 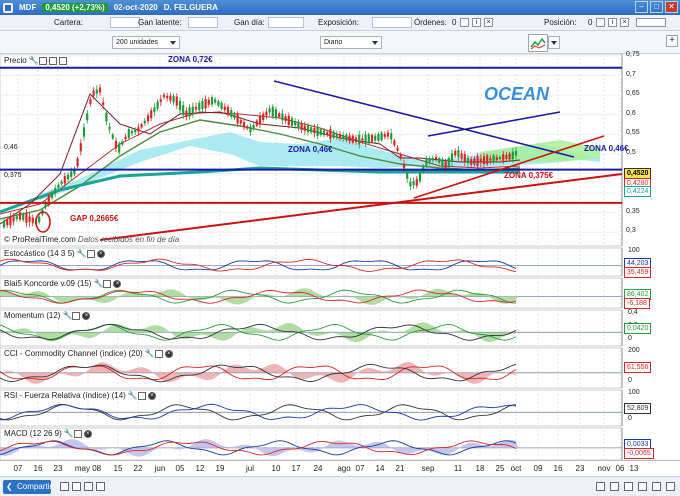 What do you see at coordinates (642, 486) in the screenshot?
I see `scroll-right-icon` at bounding box center [642, 486].